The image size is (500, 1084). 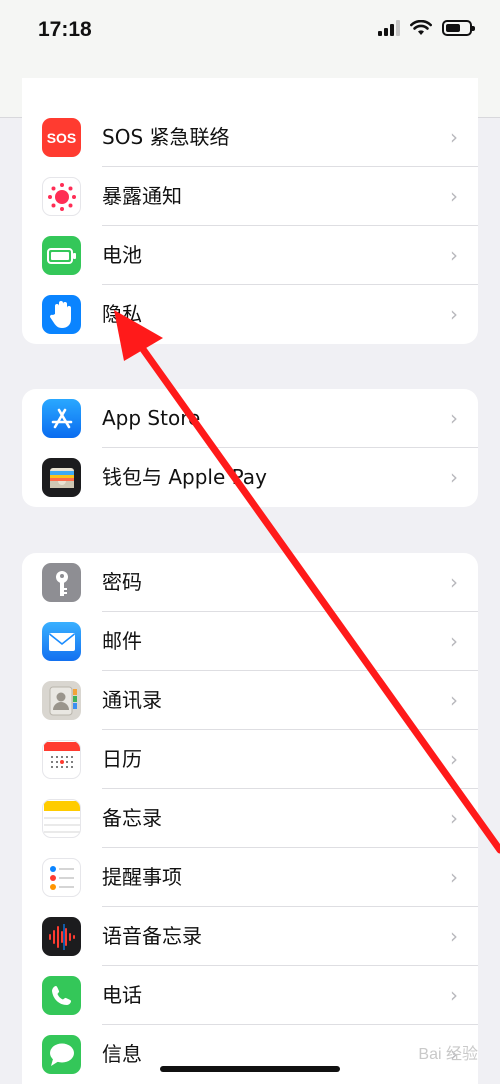 I want to click on status-icons, so click(x=426, y=28).